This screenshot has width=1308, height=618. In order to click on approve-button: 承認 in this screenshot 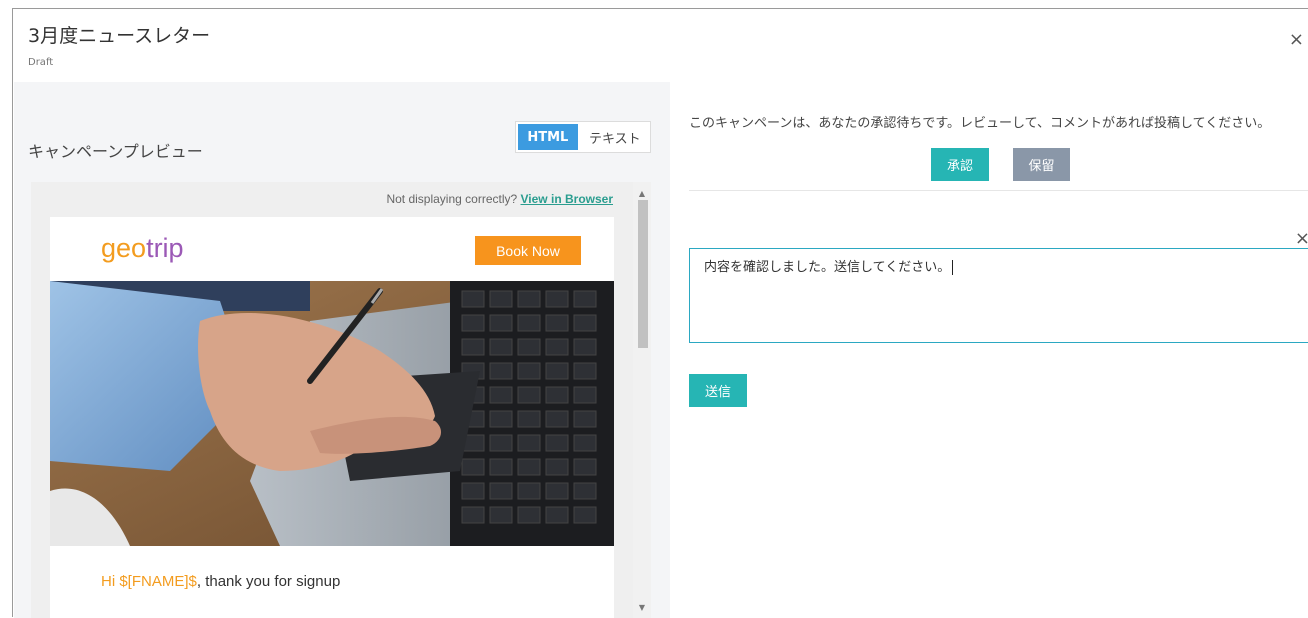, I will do `click(960, 164)`.